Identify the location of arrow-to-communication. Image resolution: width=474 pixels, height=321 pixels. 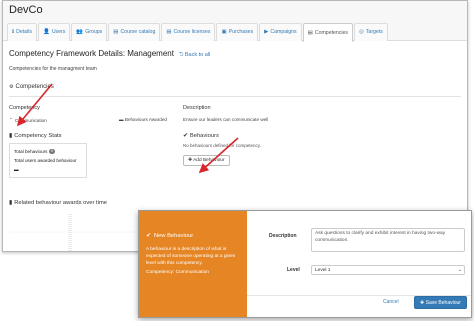
(34, 105).